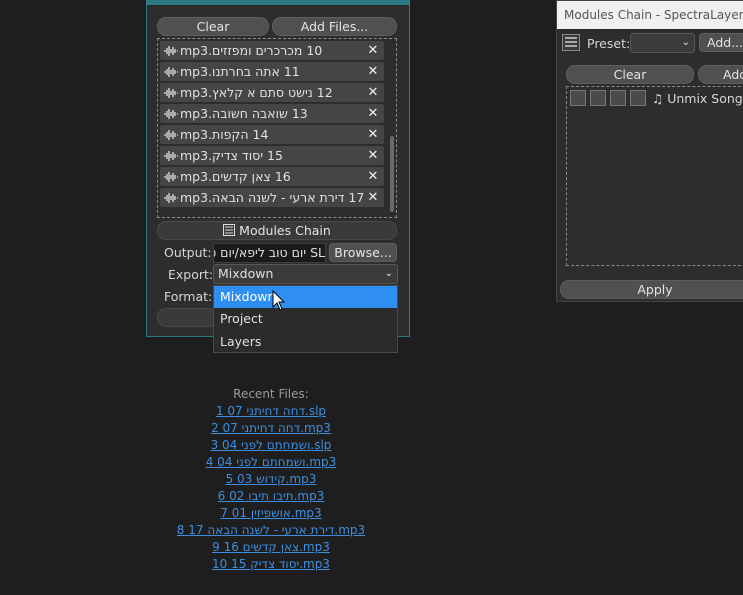  I want to click on recent-file-link: 1 07 דחה דחיתני.slp, so click(271, 411).